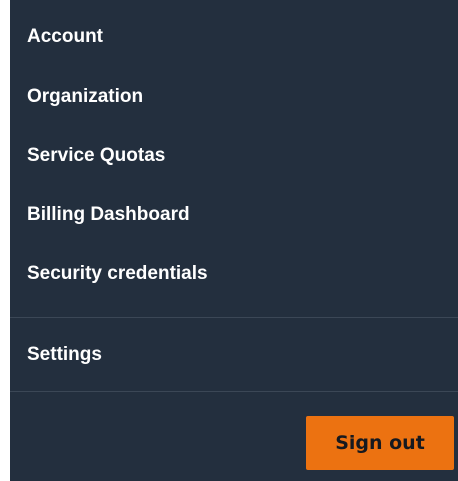 The image size is (458, 481). What do you see at coordinates (85, 97) in the screenshot?
I see `menu-item-organization: Organization` at bounding box center [85, 97].